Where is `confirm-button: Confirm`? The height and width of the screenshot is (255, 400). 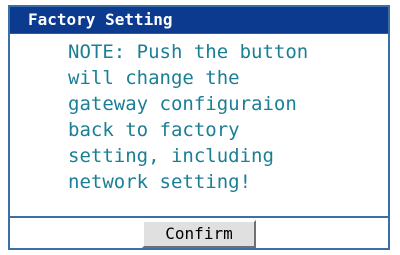
confirm-button: Confirm is located at coordinates (199, 234).